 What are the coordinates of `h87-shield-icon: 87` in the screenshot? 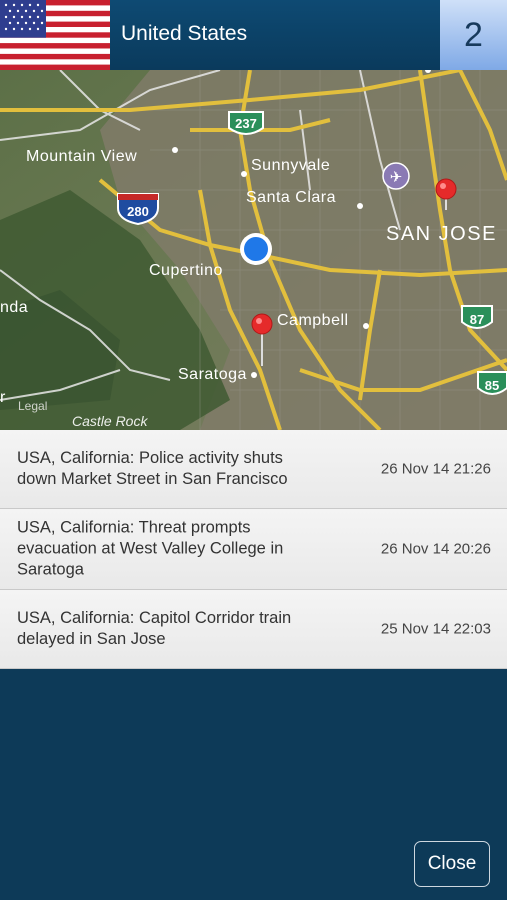 It's located at (477, 317).